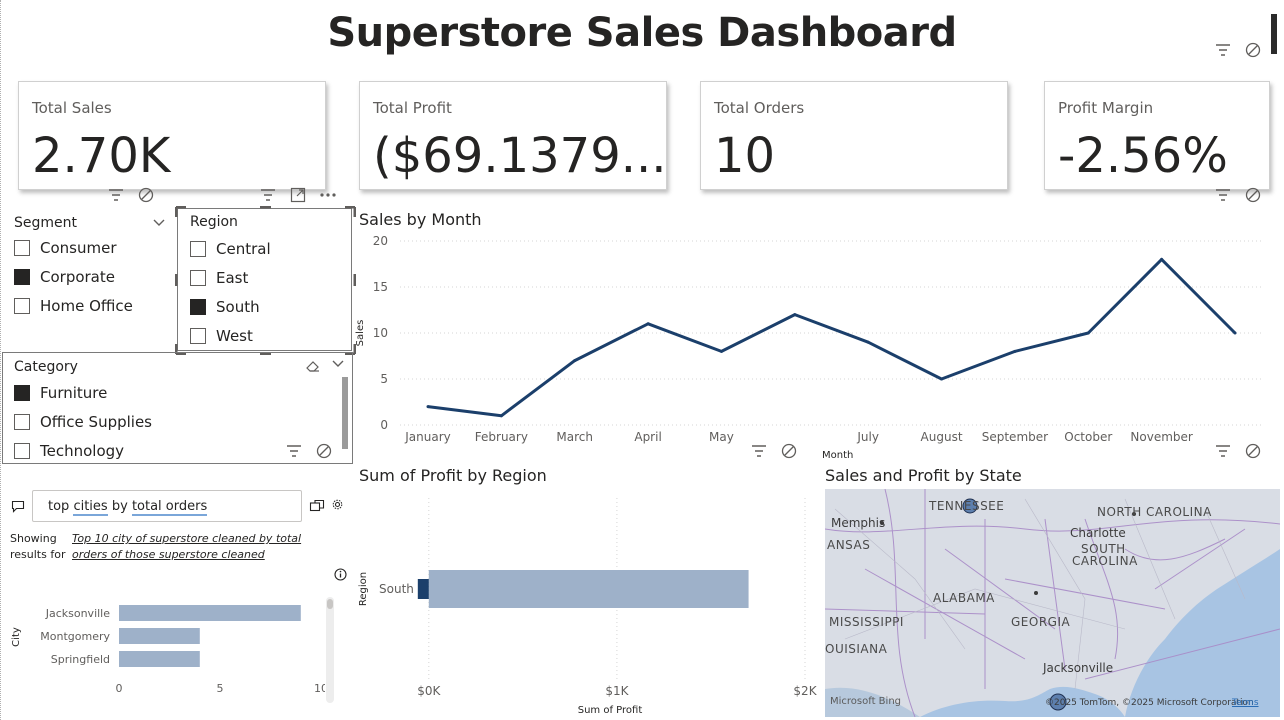  Describe the element at coordinates (964, 598) in the screenshot. I see `map-label-alabama: ALABAMA` at that location.